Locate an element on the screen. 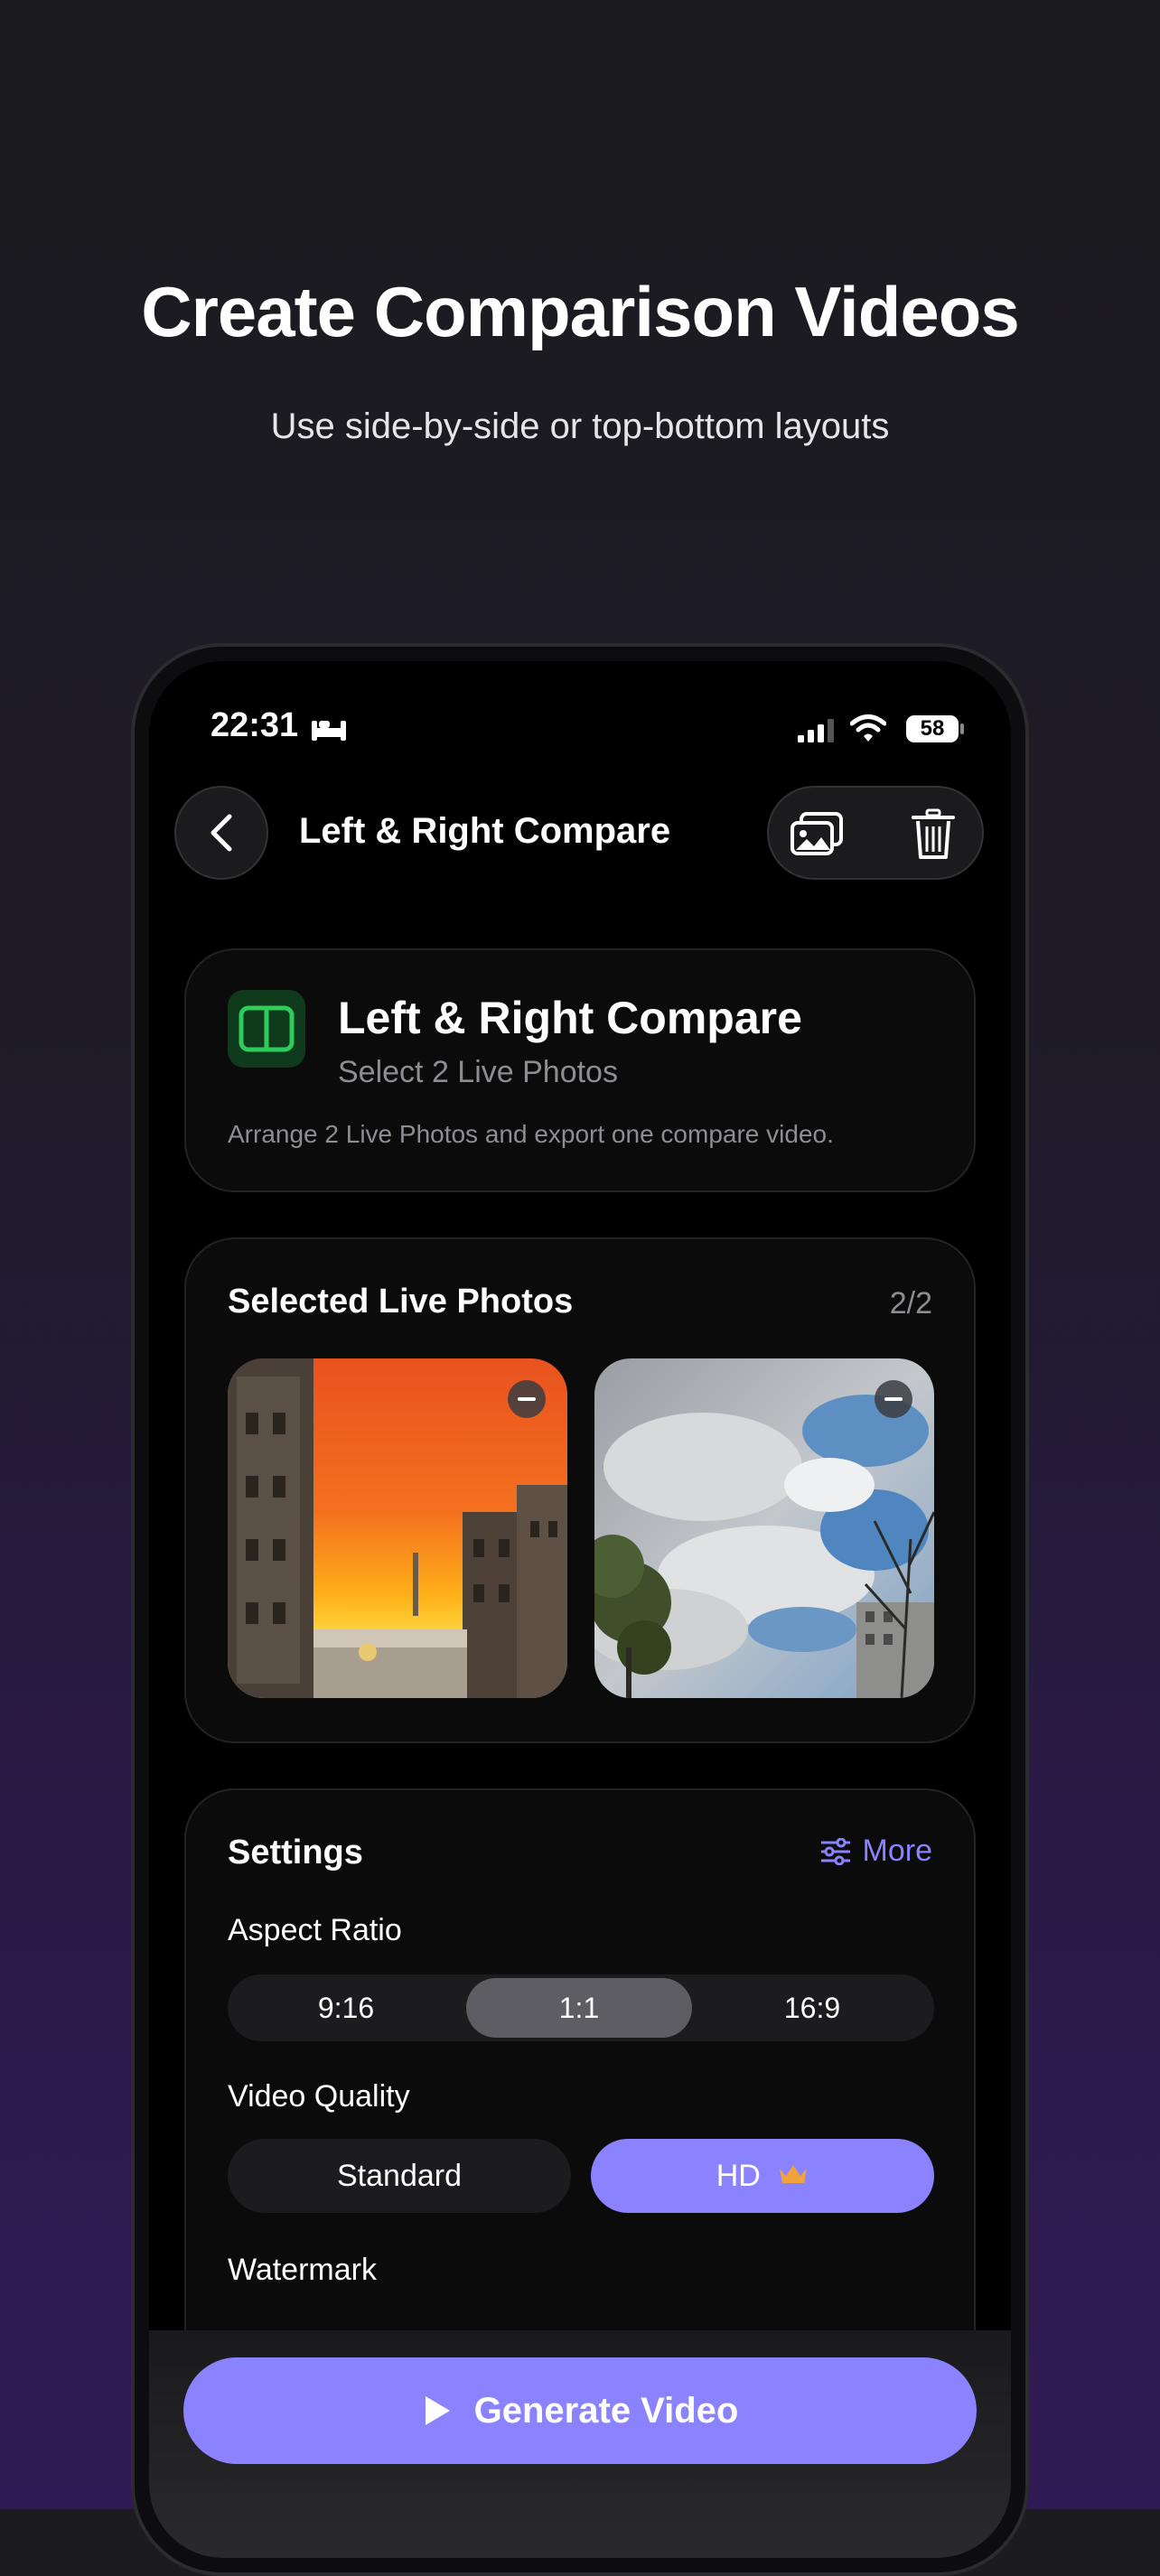  aspect-ratio-option-1-1: 1:1 is located at coordinates (579, 2008).